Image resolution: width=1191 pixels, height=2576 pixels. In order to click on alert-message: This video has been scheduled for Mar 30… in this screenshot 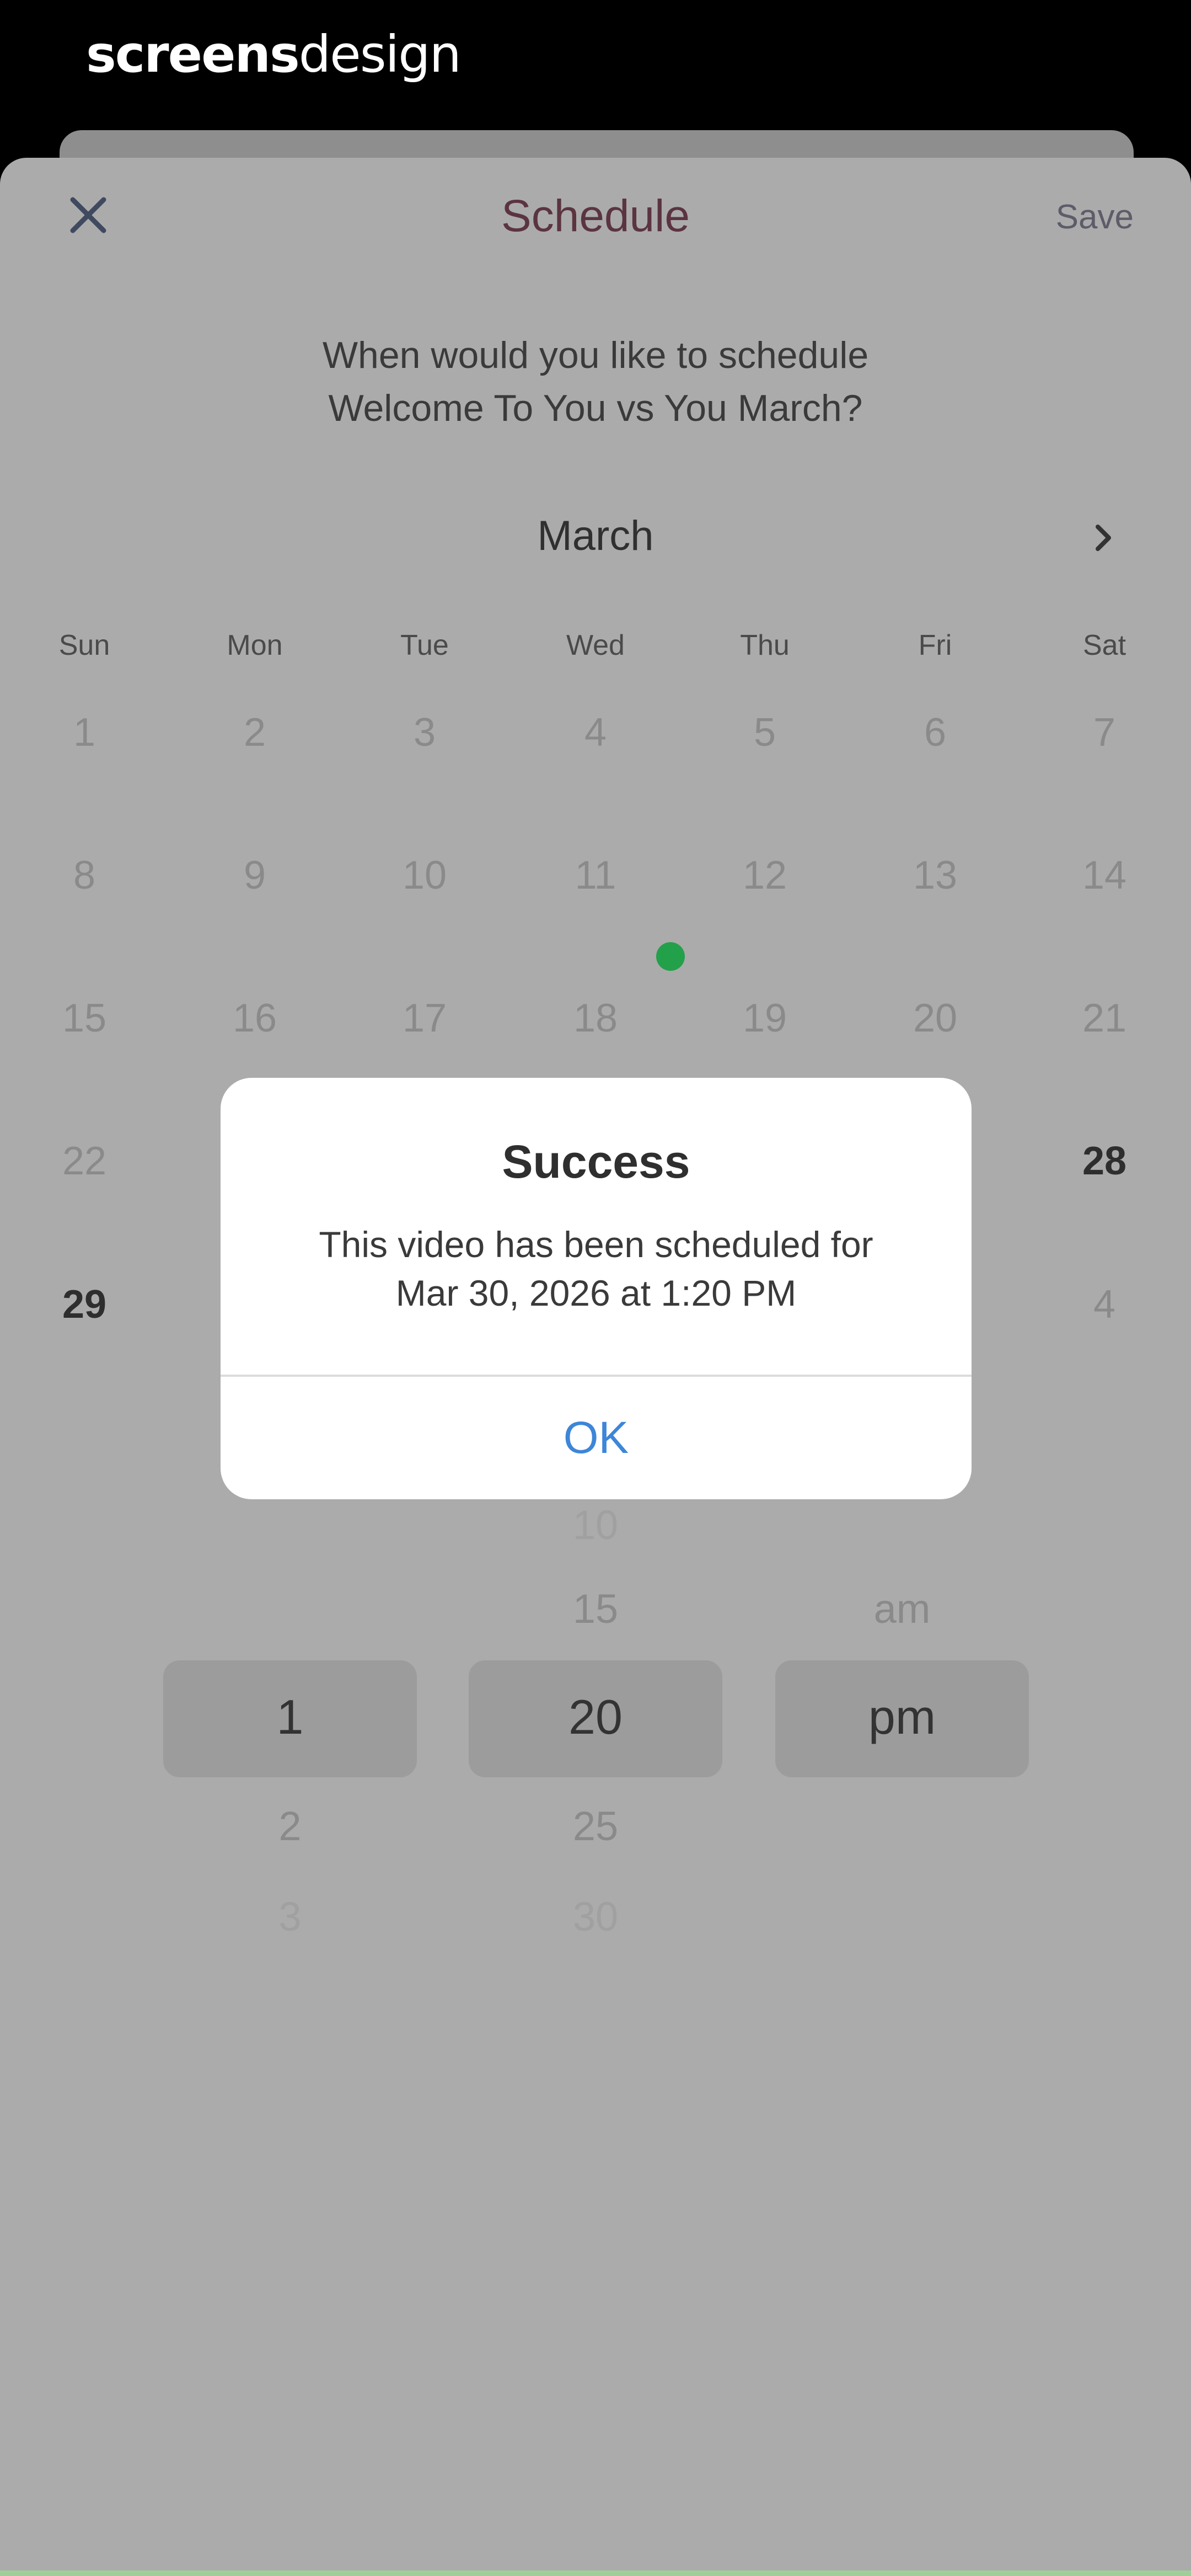, I will do `click(596, 1268)`.